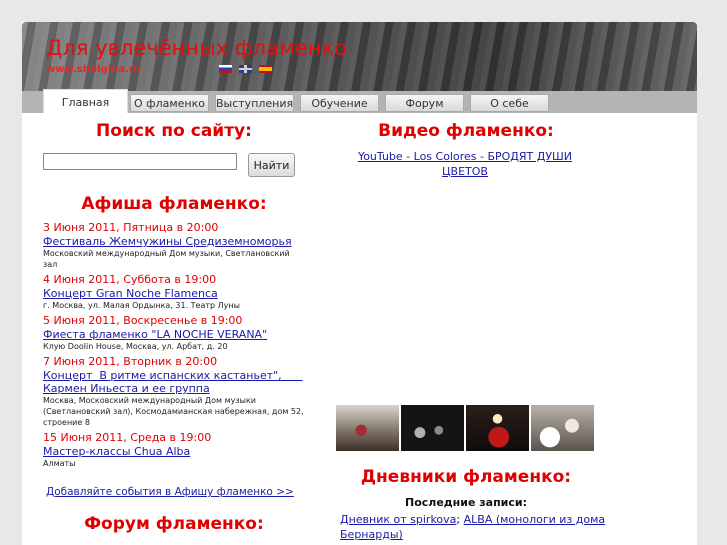 Image resolution: width=727 pixels, height=545 pixels. What do you see at coordinates (509, 103) in the screenshot?
I see `tab-about-me: О себе` at bounding box center [509, 103].